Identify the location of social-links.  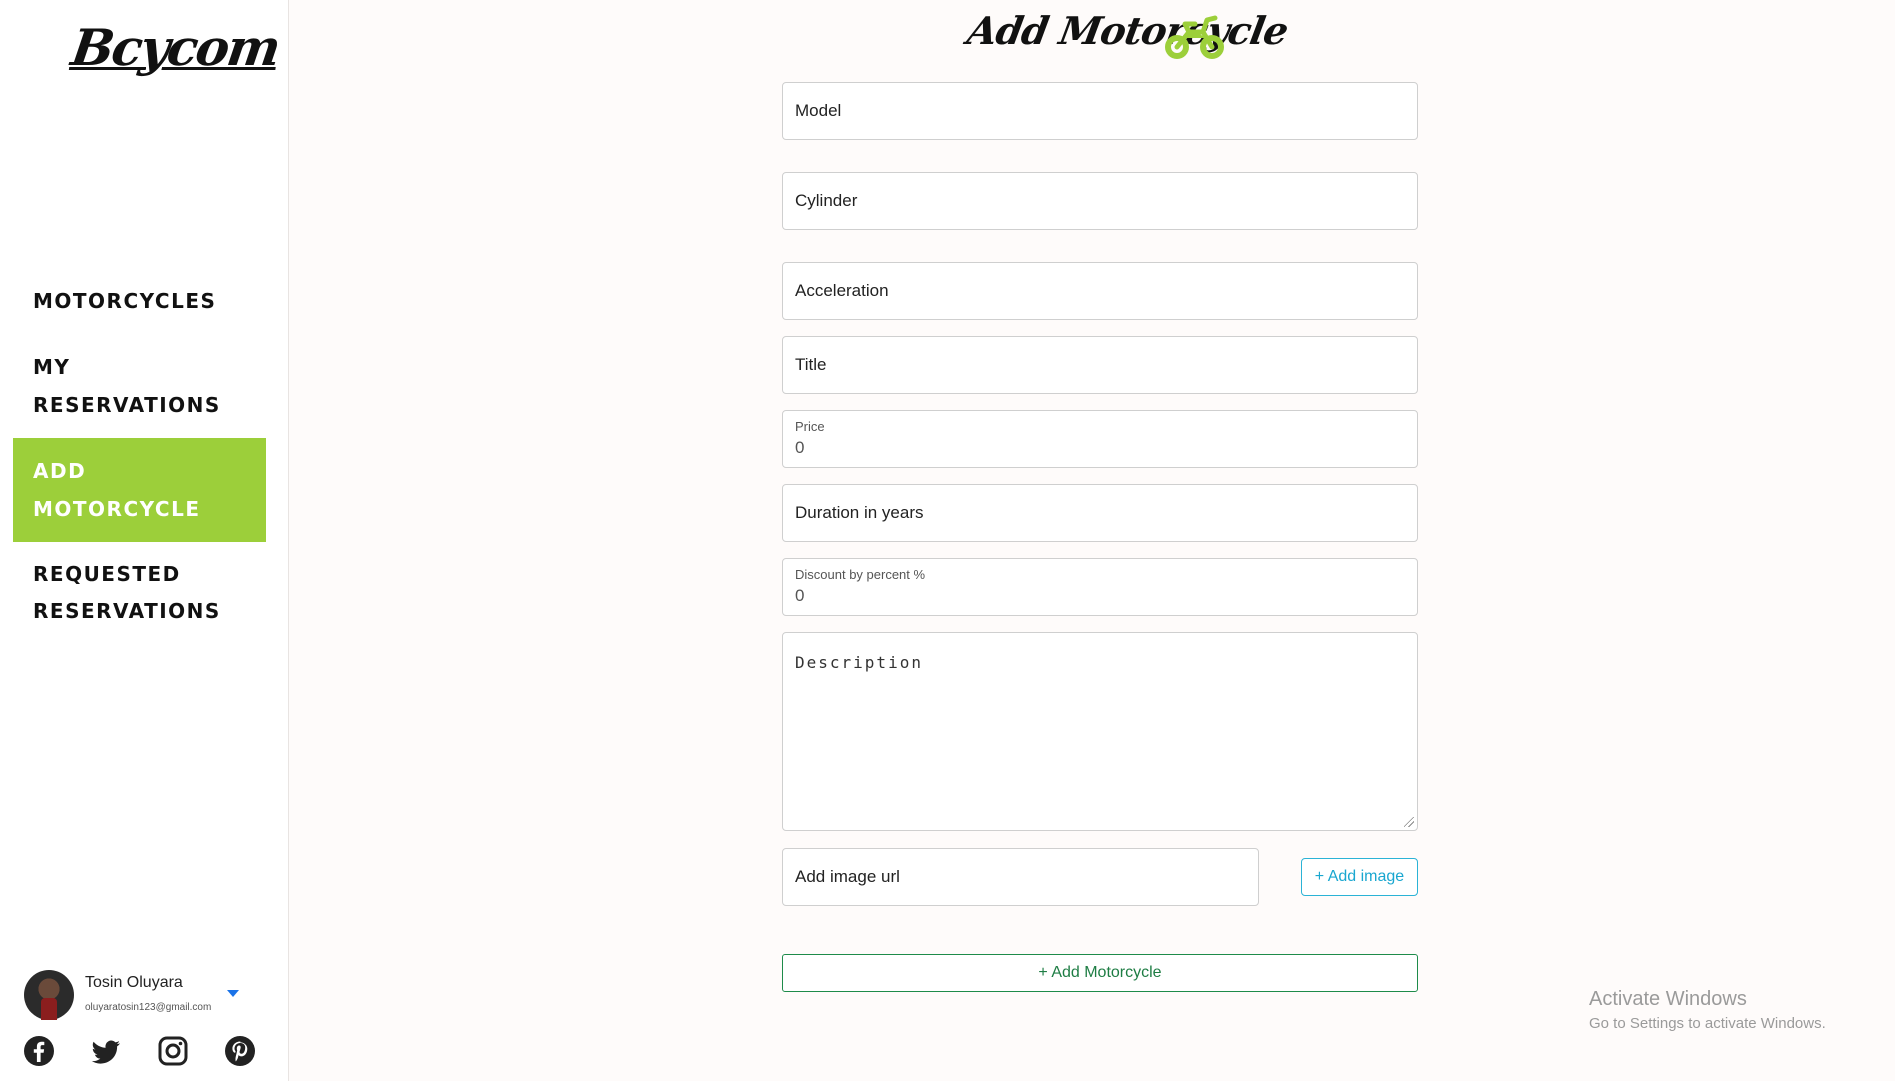
(139, 1051).